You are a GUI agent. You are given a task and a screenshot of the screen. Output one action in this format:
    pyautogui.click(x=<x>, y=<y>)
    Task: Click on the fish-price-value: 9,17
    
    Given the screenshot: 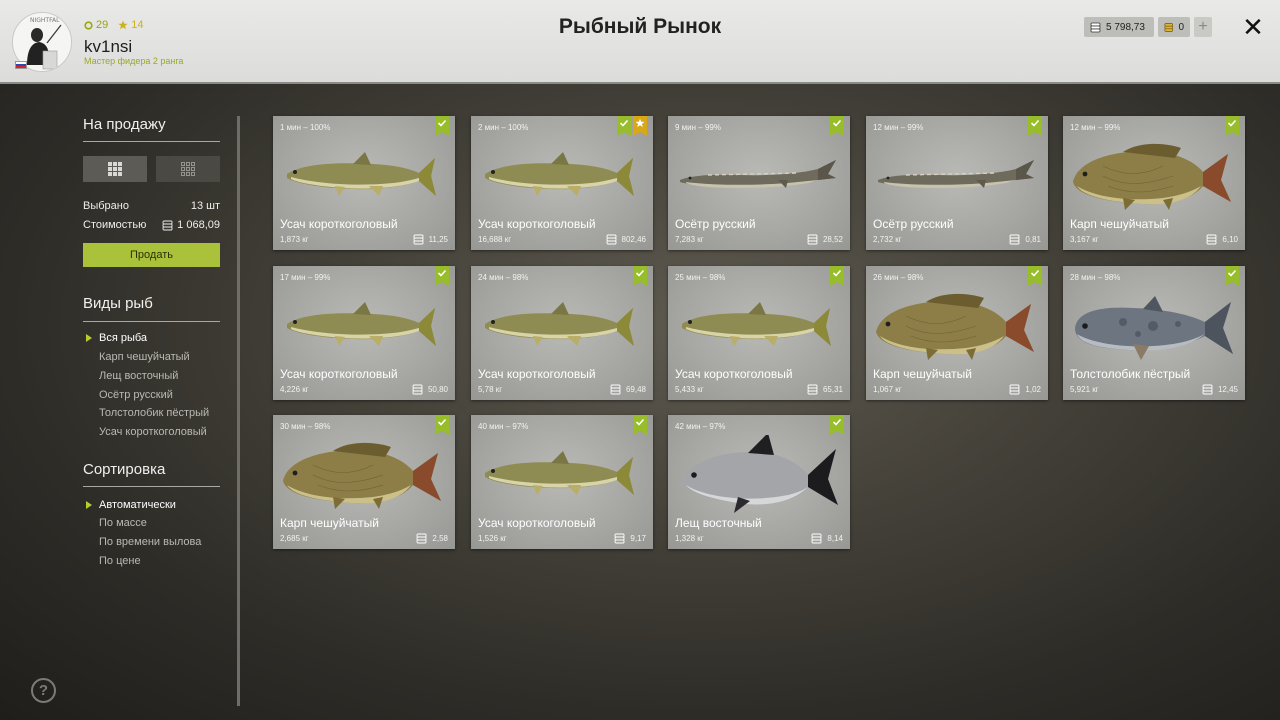 What is the action you would take?
    pyautogui.click(x=638, y=538)
    